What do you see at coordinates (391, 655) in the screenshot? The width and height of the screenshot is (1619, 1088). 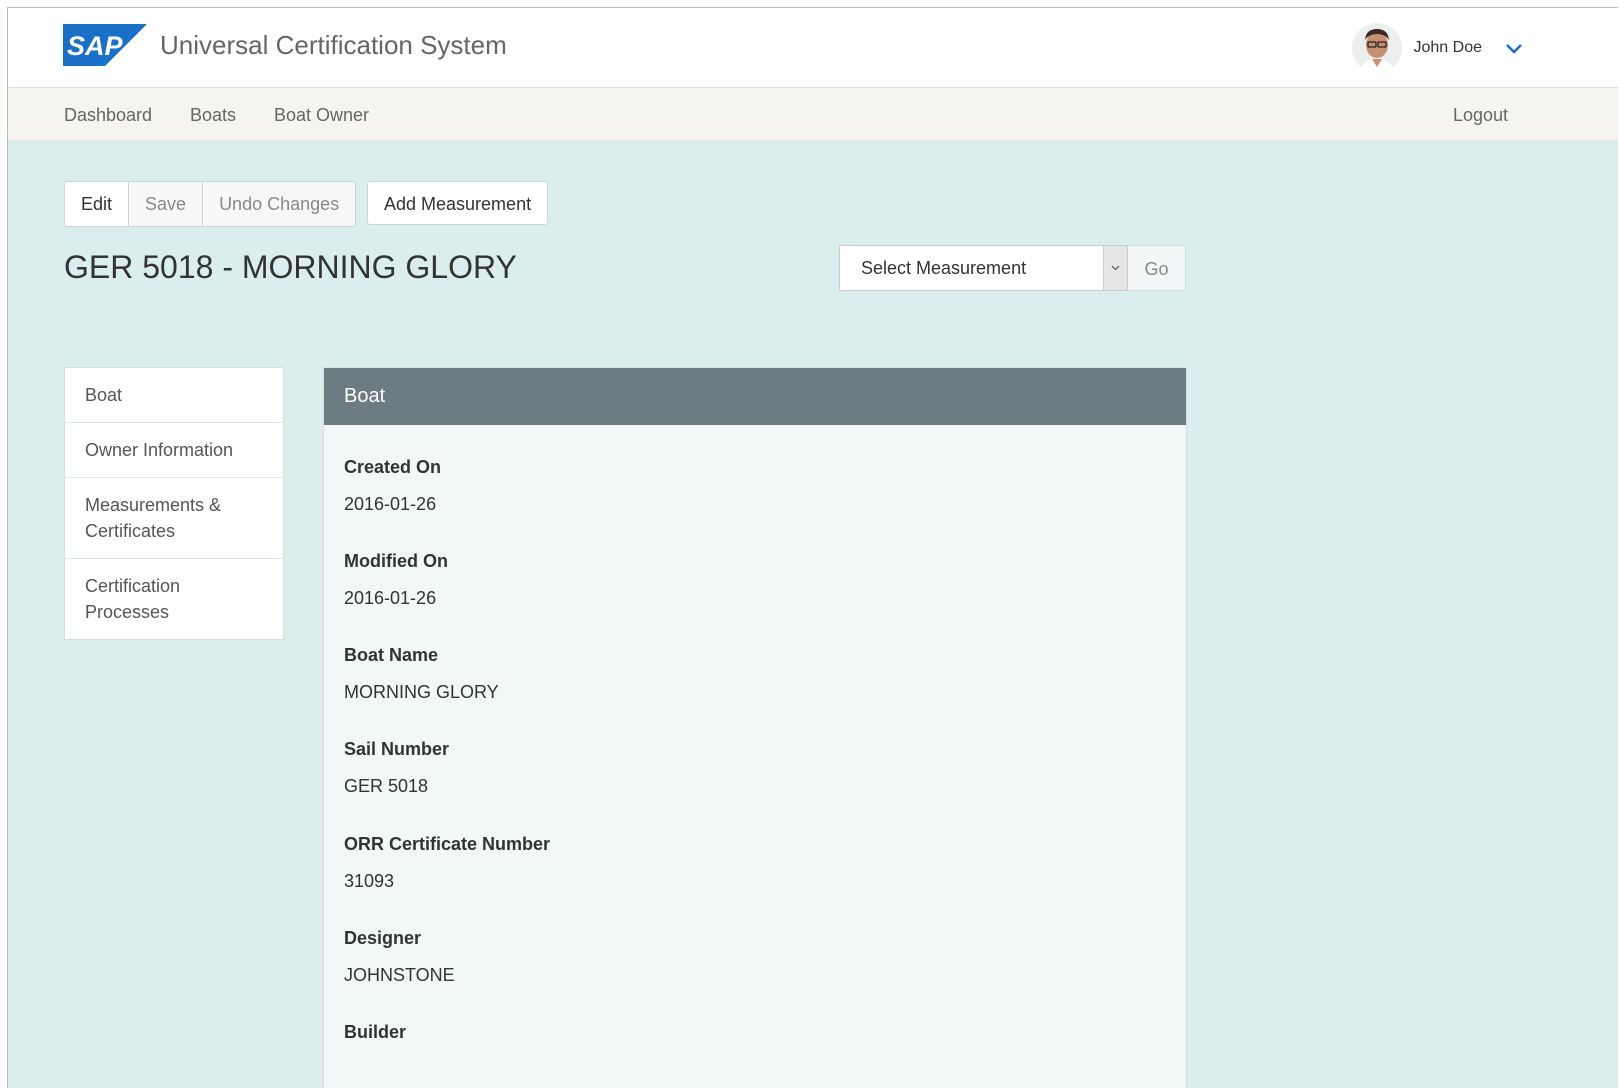 I see `field-label: Boat Name` at bounding box center [391, 655].